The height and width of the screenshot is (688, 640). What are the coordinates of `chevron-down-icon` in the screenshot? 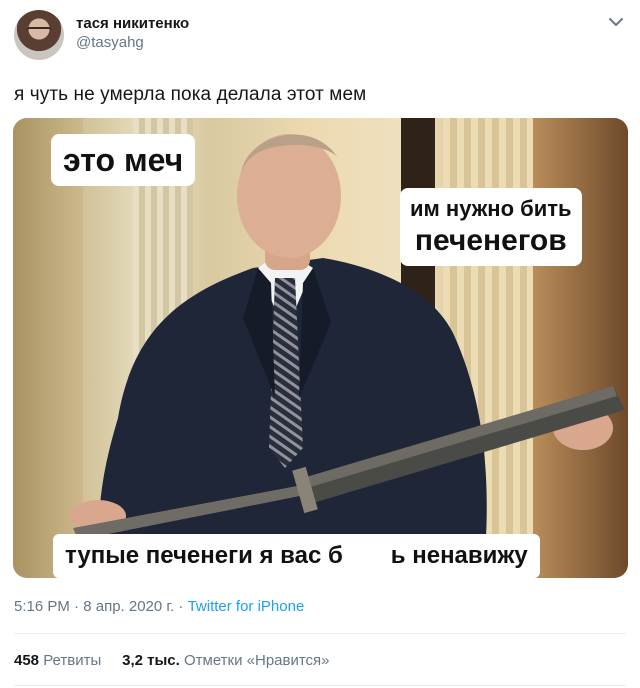 It's located at (616, 22).